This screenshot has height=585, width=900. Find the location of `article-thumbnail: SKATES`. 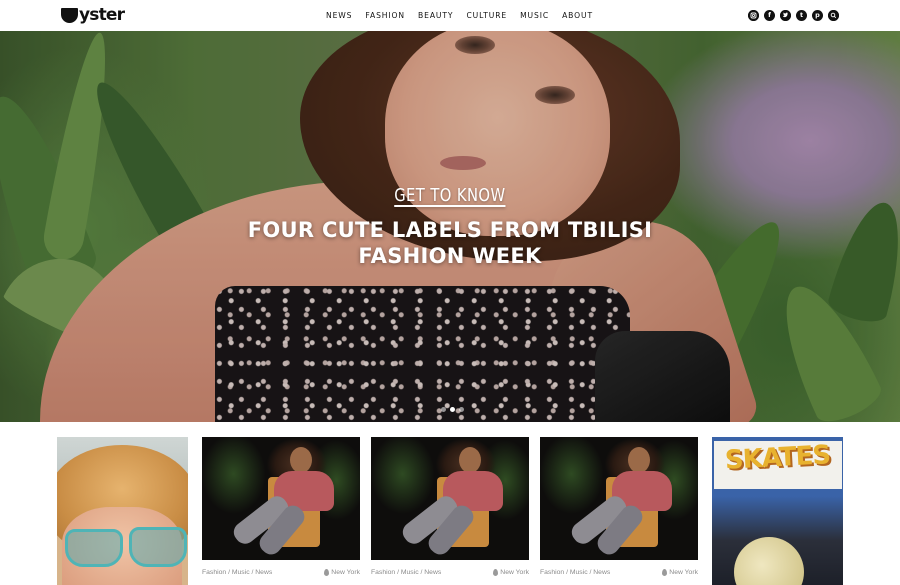

article-thumbnail: SKATES is located at coordinates (777, 511).